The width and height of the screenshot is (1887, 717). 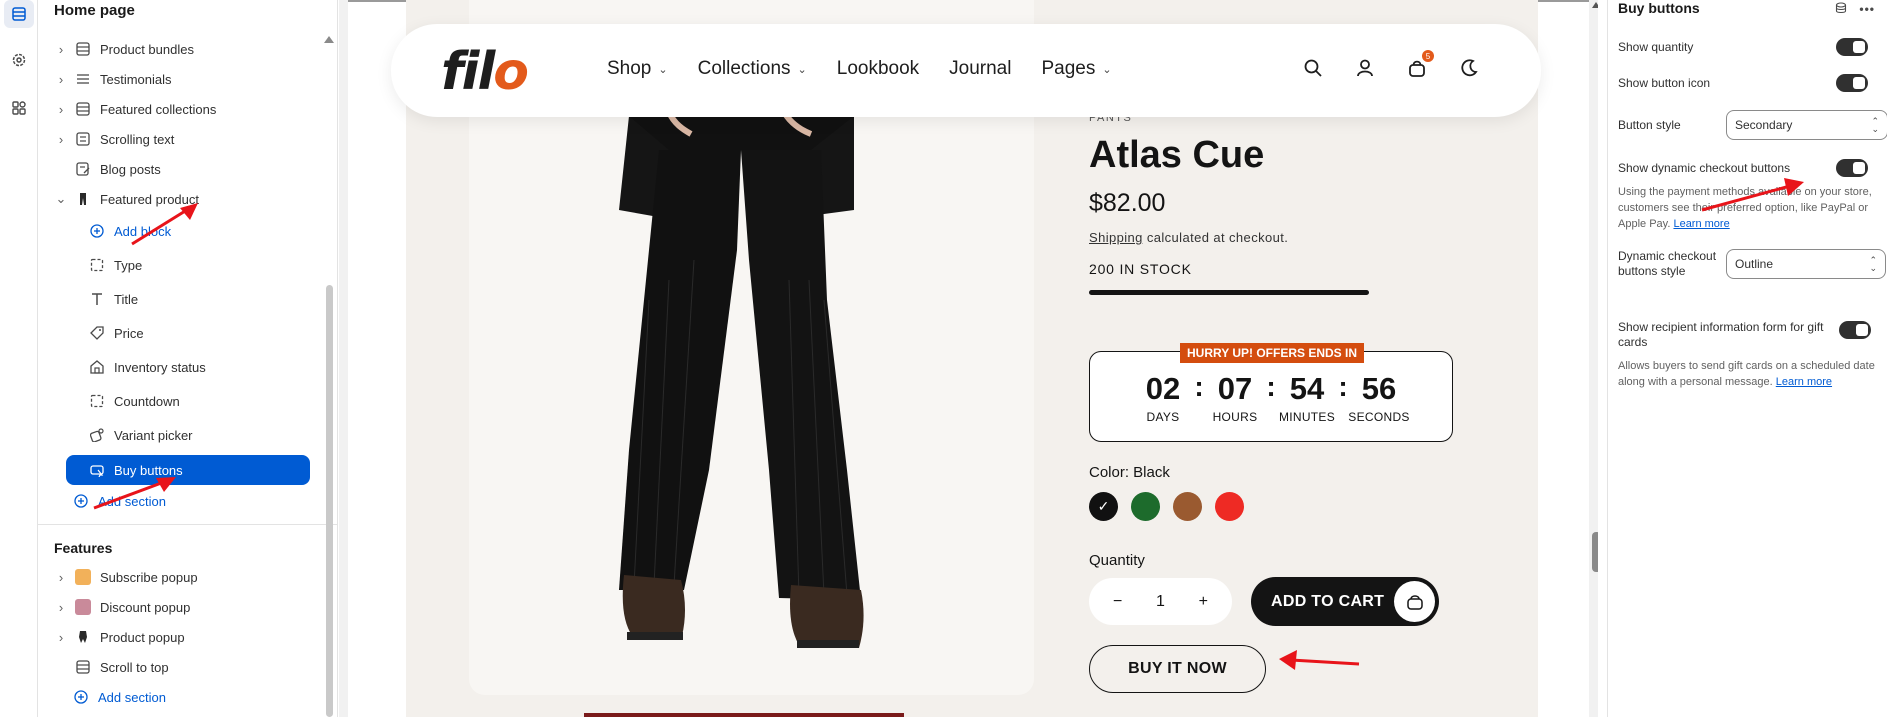 What do you see at coordinates (1187, 506) in the screenshot?
I see `swatch-brown` at bounding box center [1187, 506].